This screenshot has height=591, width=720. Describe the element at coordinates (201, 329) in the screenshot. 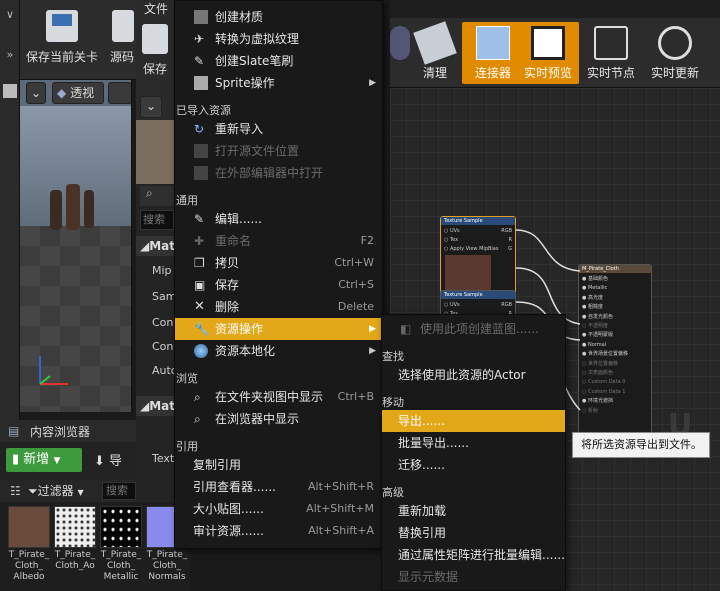

I see `wrench-icon: 🔧` at that location.